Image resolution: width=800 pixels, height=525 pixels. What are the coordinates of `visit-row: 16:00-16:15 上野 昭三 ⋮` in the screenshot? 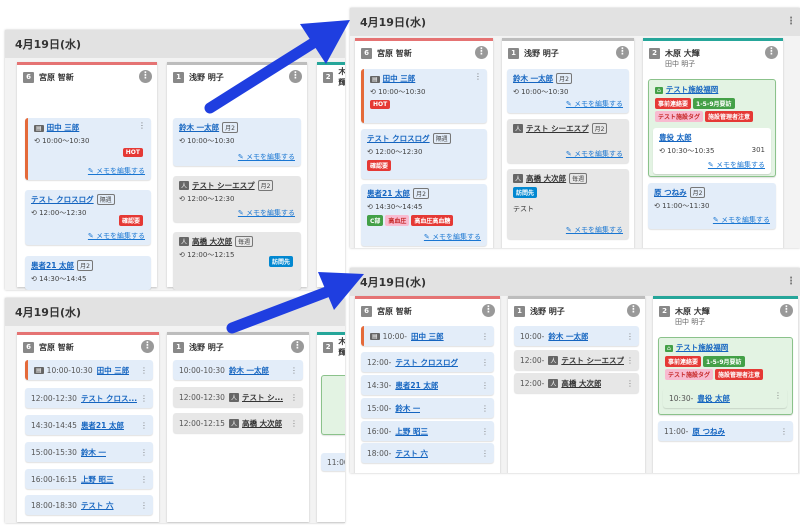 It's located at (89, 479).